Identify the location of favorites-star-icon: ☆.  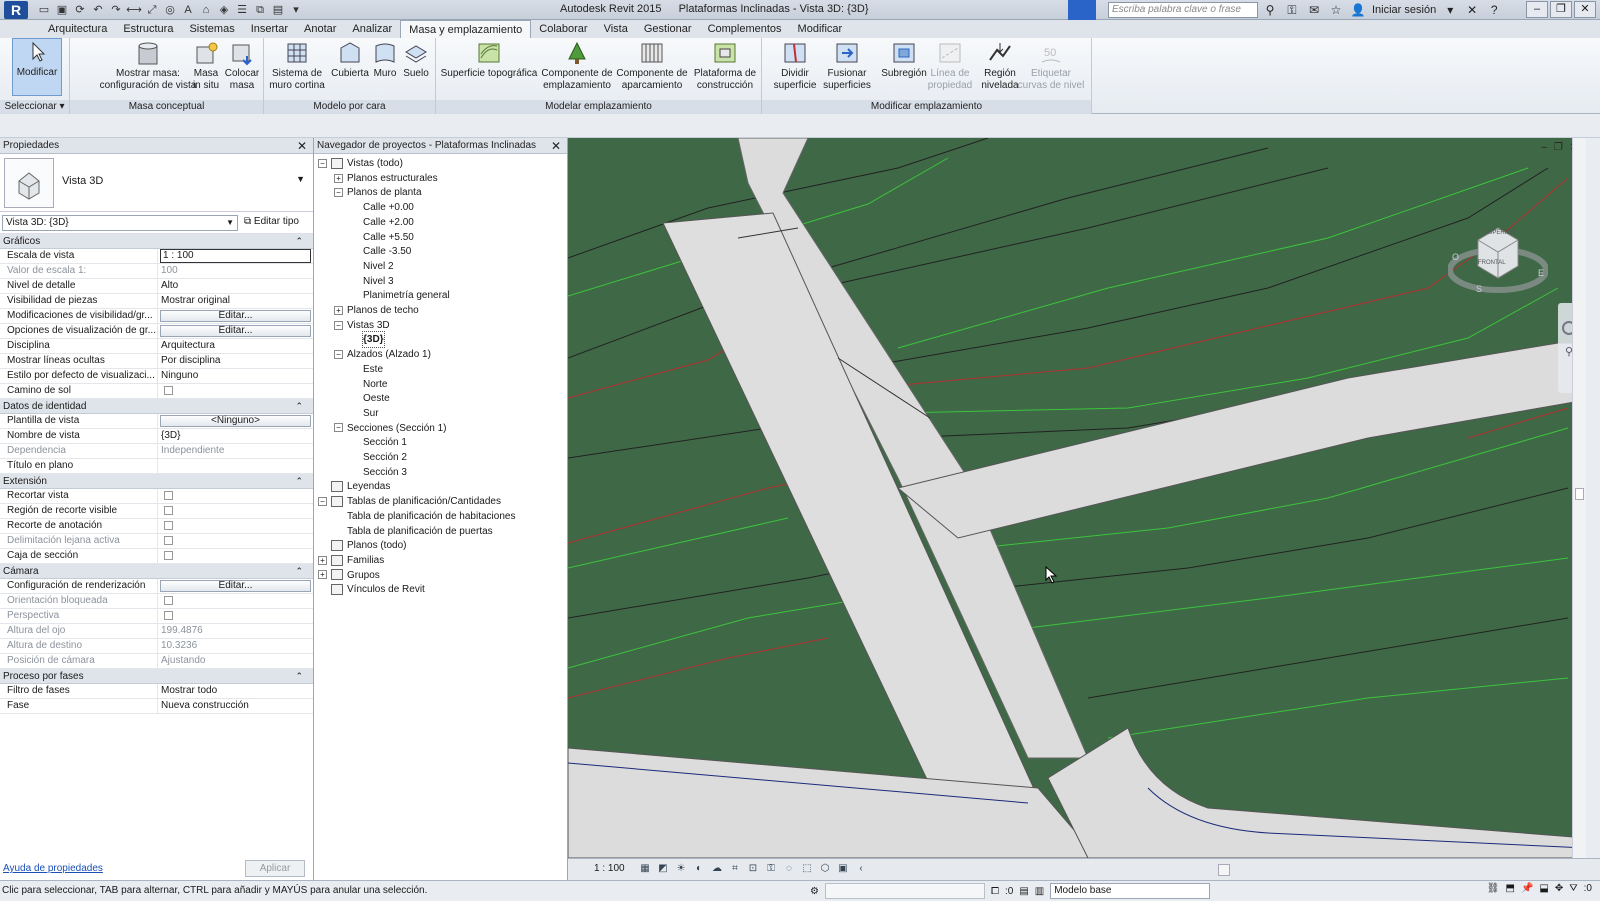
(1336, 10).